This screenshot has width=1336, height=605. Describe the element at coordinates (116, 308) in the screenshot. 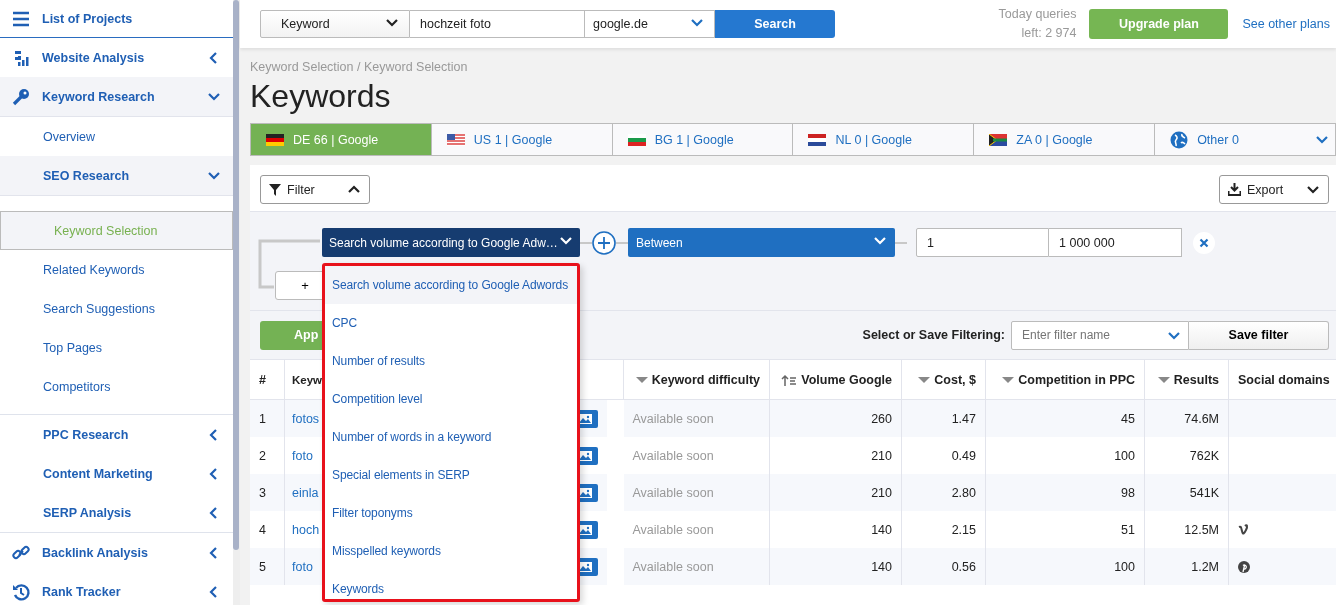

I see `sidebar-subitem: Search Suggestions` at that location.